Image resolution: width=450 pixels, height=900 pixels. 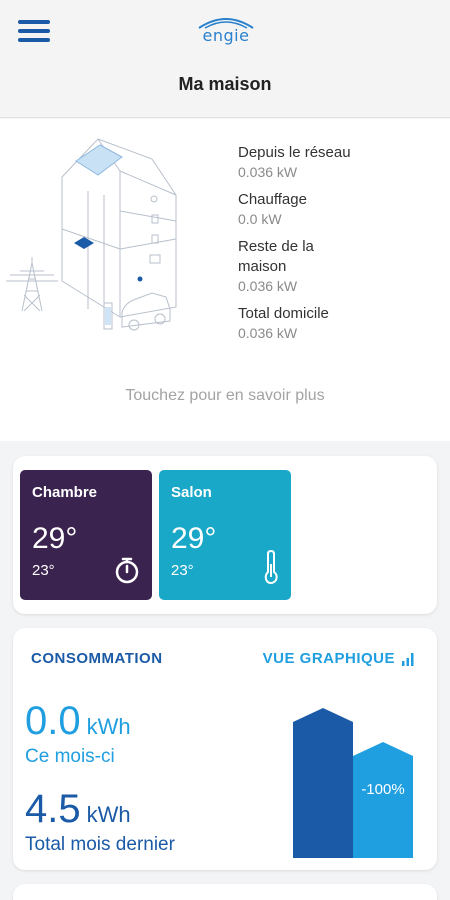 What do you see at coordinates (53, 809) in the screenshot?
I see `last-month-value: 4.5` at bounding box center [53, 809].